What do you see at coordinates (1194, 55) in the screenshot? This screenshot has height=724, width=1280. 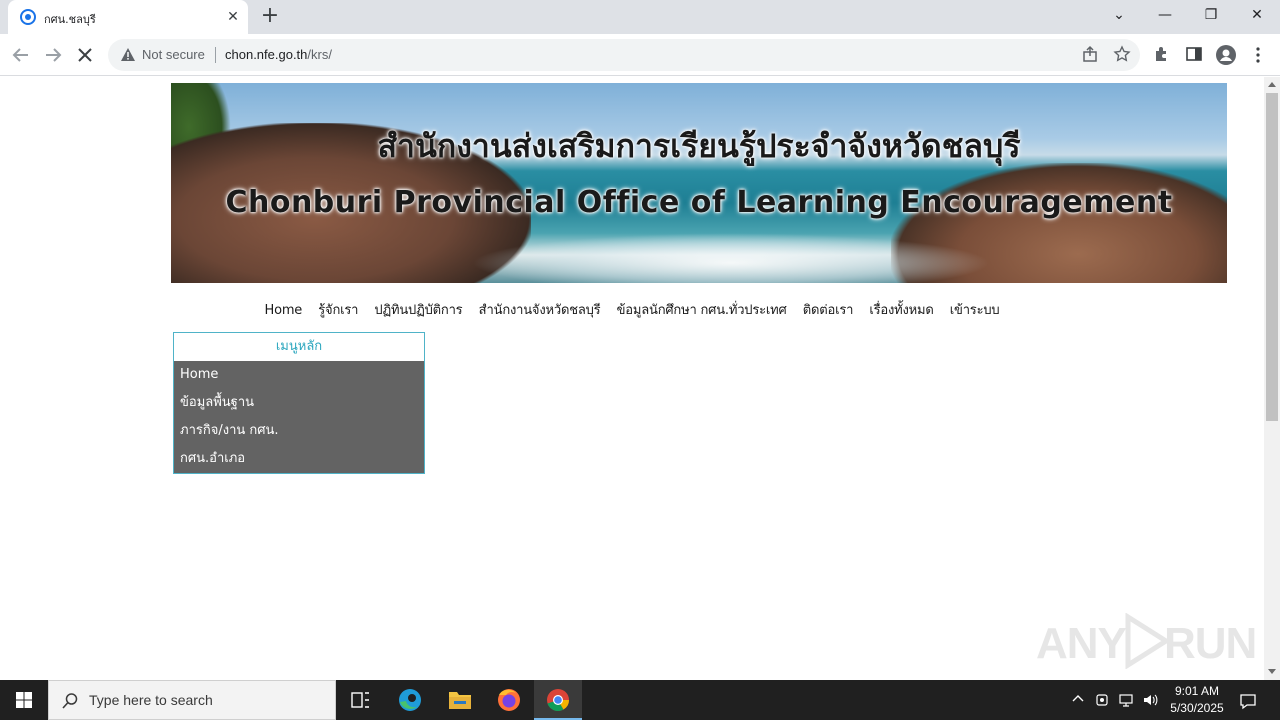 I see `side-panel-icon` at bounding box center [1194, 55].